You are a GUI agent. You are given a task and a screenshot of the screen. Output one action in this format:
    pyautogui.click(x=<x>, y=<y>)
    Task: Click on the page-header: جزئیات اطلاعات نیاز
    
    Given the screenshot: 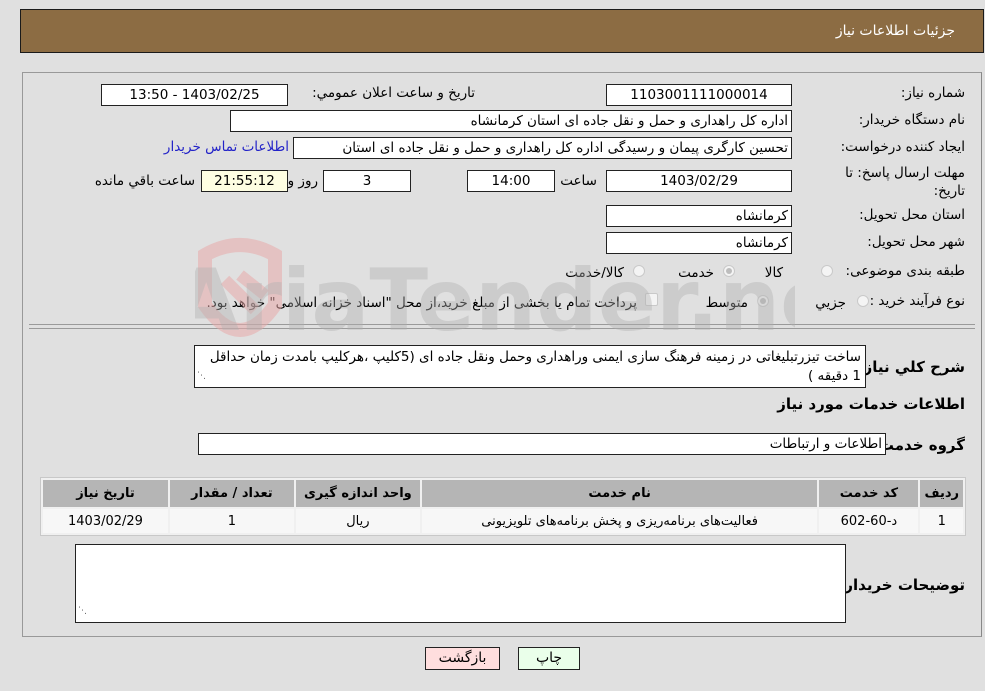 What is the action you would take?
    pyautogui.click(x=502, y=31)
    